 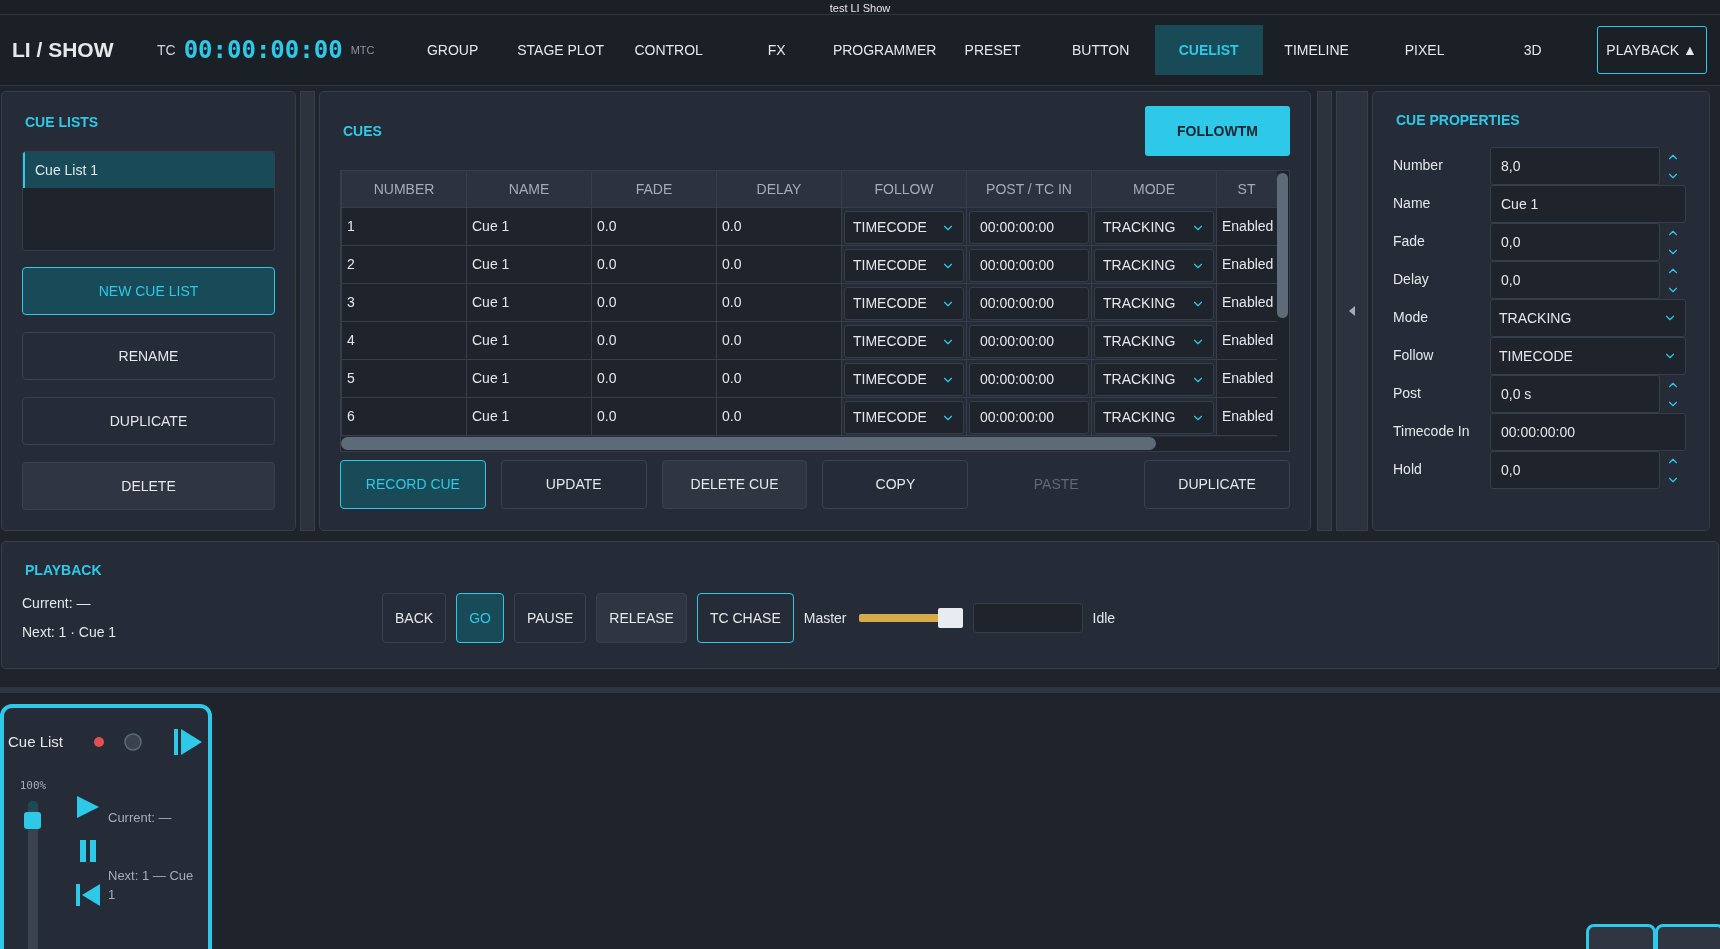 What do you see at coordinates (909, 618) in the screenshot?
I see `master-slider` at bounding box center [909, 618].